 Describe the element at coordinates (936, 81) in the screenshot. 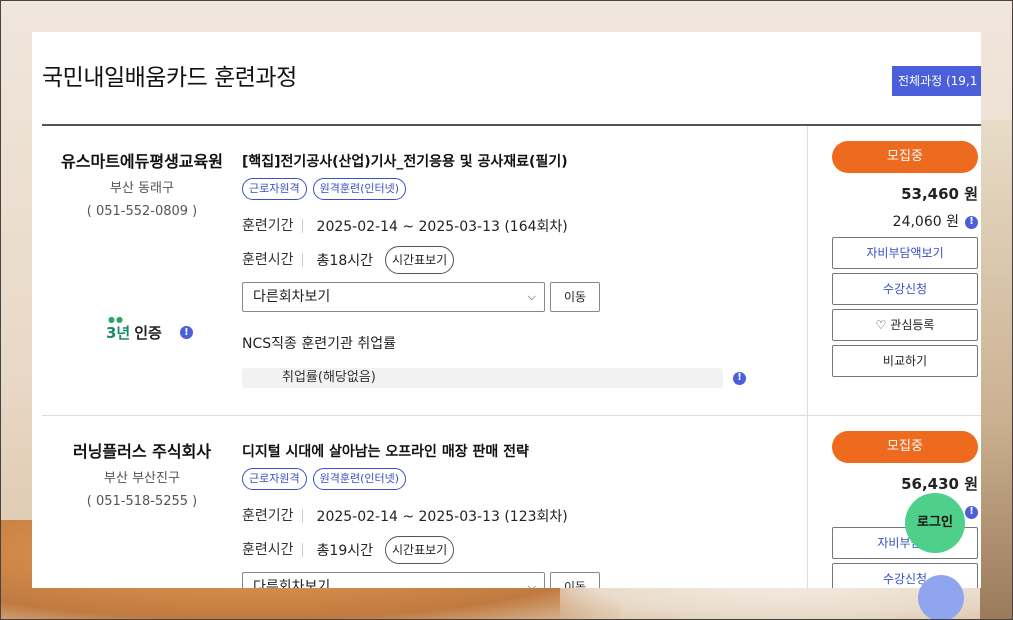

I see `tab-all-courses: 전체과정 (19,1` at that location.